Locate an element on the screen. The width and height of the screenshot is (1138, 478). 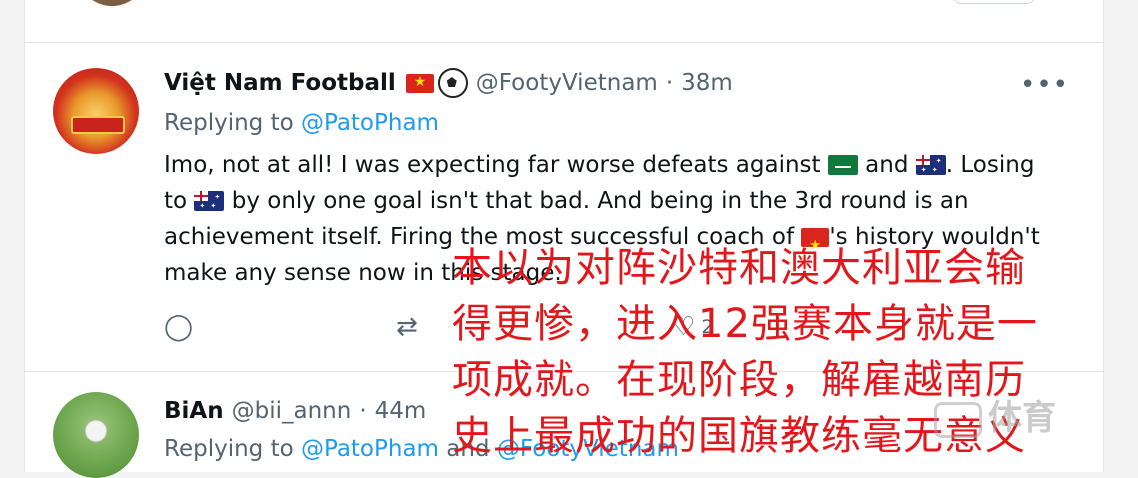
overlay-line: 得更惨，进入12强赛本身就是一 is located at coordinates (745, 324).